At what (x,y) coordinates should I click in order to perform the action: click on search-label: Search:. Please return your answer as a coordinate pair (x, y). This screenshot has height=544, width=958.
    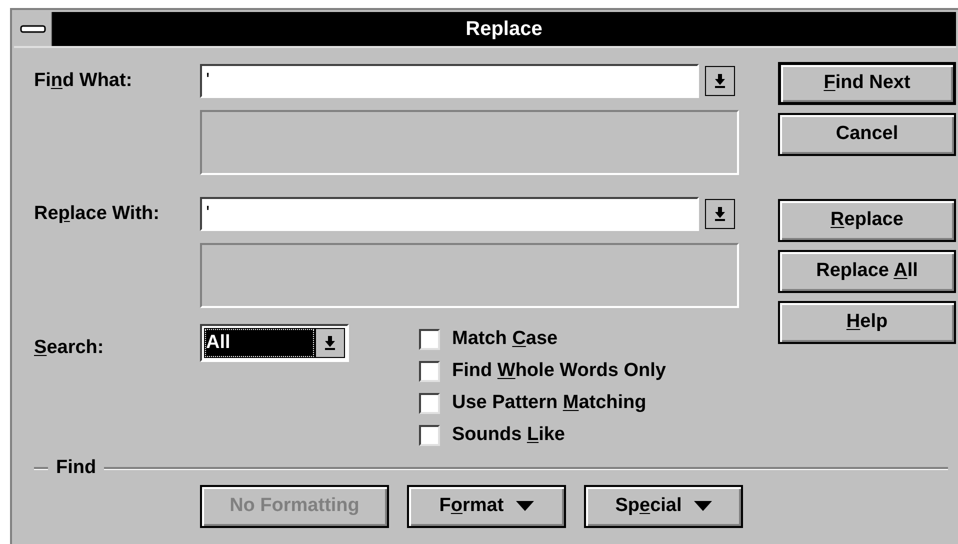
    Looking at the image, I should click on (69, 348).